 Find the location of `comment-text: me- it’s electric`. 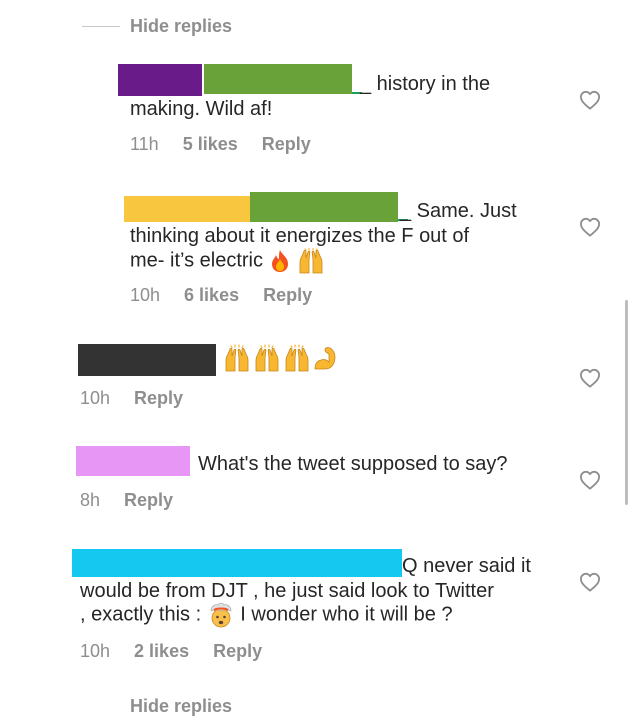

comment-text: me- it’s electric is located at coordinates (196, 260).